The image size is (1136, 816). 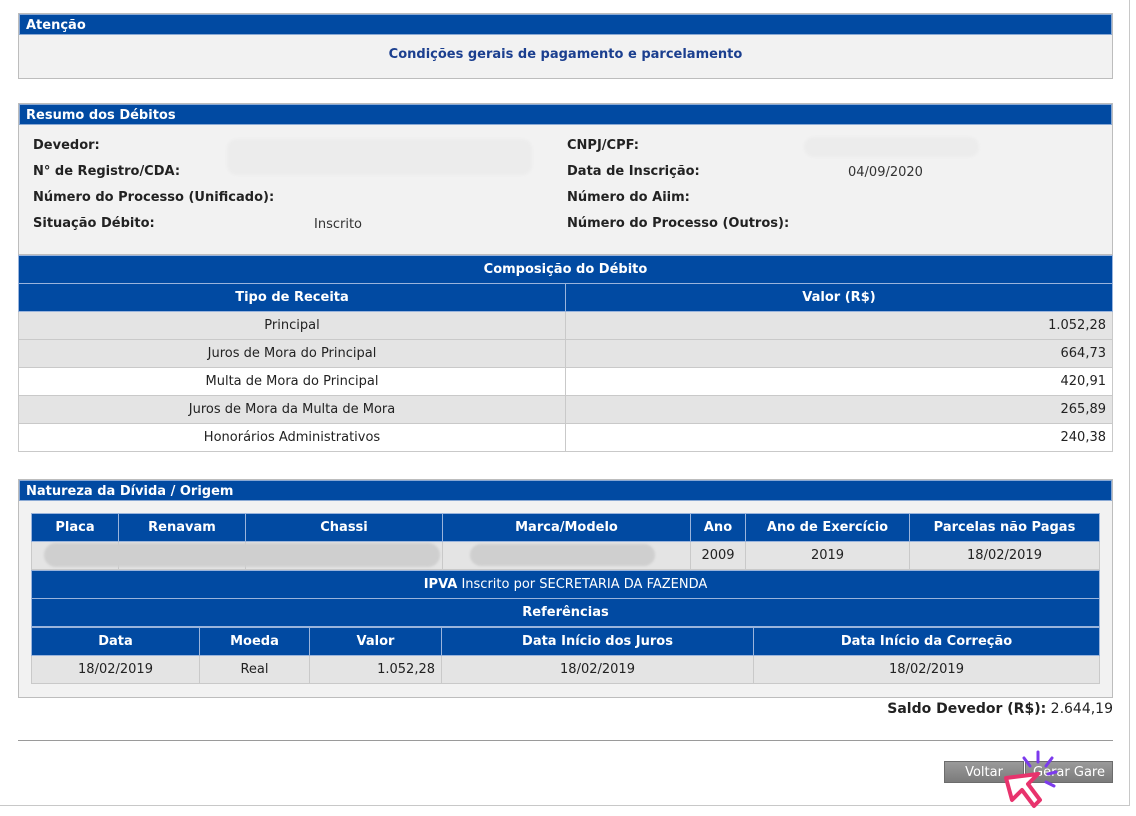 I want to click on processo-outros-label: Número do Processo (Outros):, so click(x=678, y=223).